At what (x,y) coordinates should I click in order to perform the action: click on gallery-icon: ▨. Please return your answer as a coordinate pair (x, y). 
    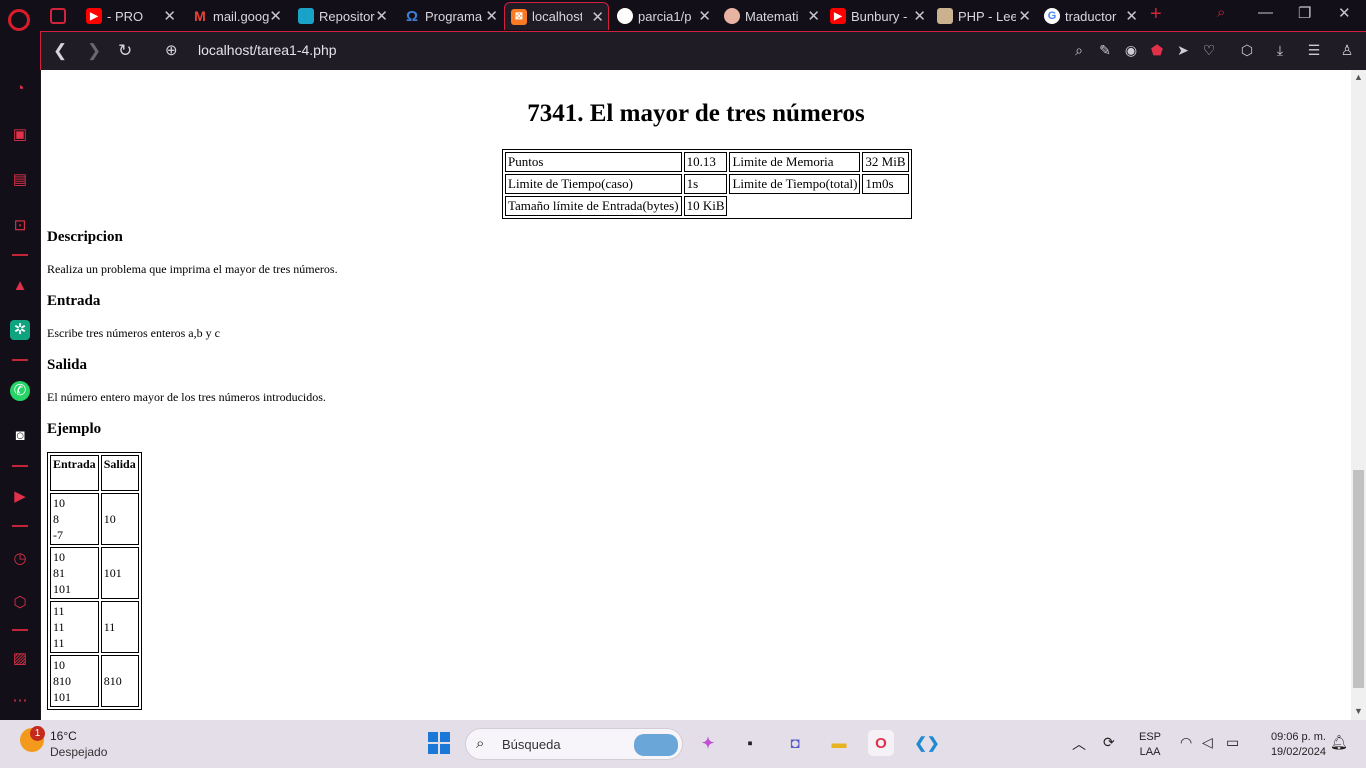
    Looking at the image, I should click on (20, 659).